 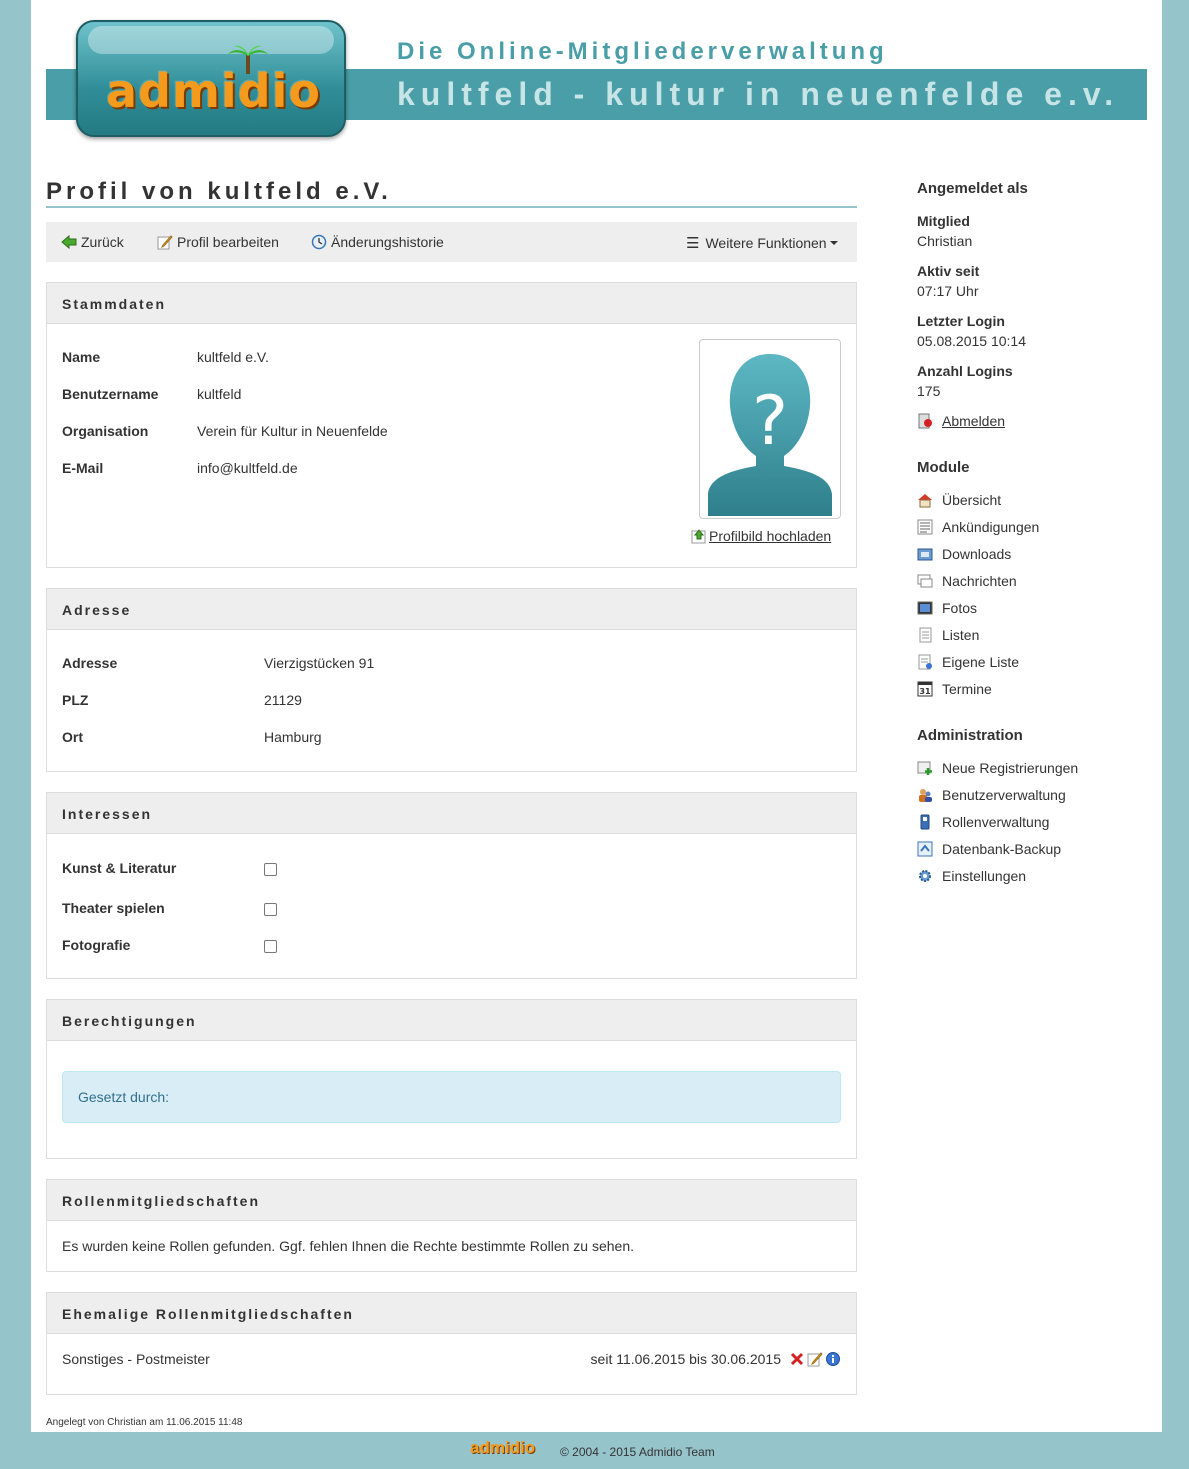 What do you see at coordinates (451, 813) in the screenshot?
I see `panel-heading: Interessen` at bounding box center [451, 813].